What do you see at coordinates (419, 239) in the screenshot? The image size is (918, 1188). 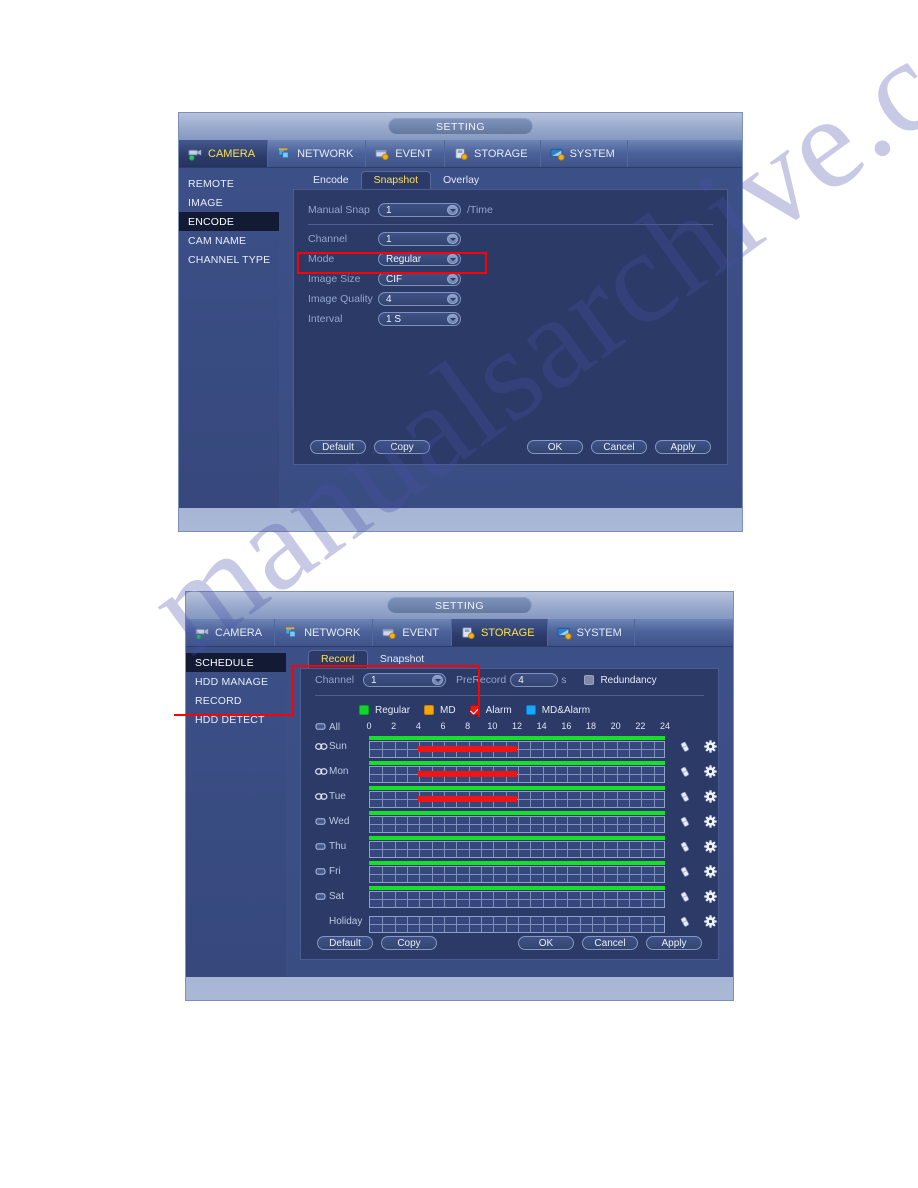 I see `channel-select: 1` at bounding box center [419, 239].